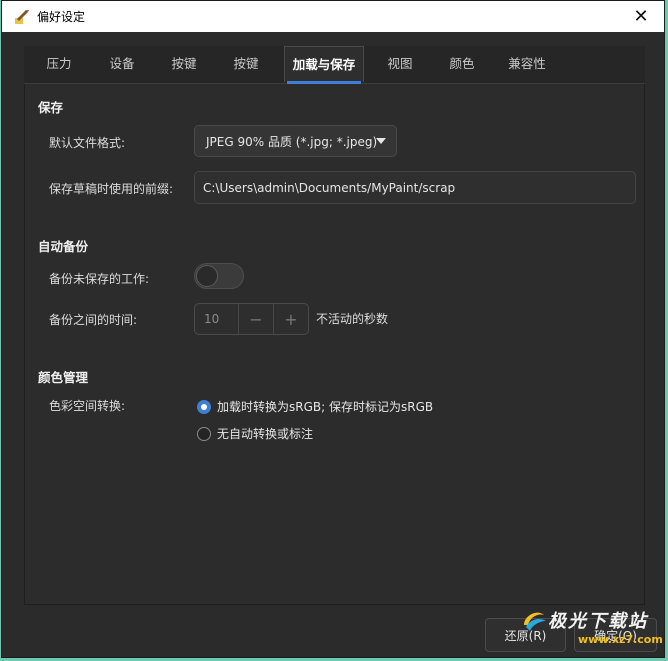  I want to click on autosave-interval-spinner: 10 − +, so click(251, 319).